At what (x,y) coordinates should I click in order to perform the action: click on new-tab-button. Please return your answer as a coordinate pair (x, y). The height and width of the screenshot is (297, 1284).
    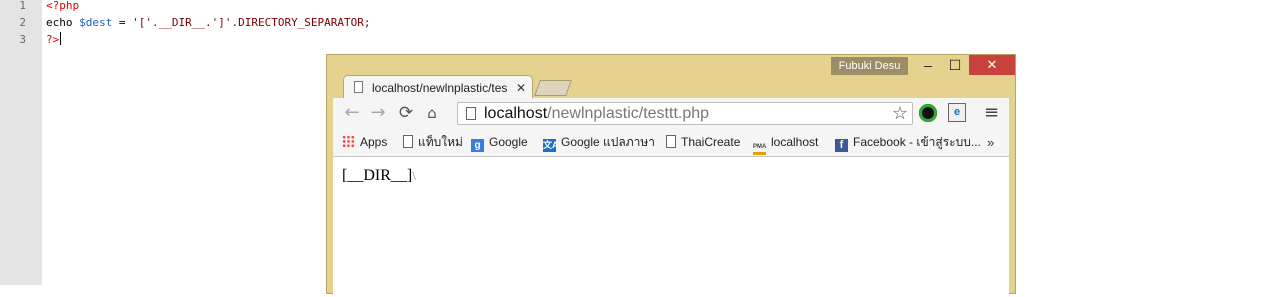
    Looking at the image, I should click on (553, 88).